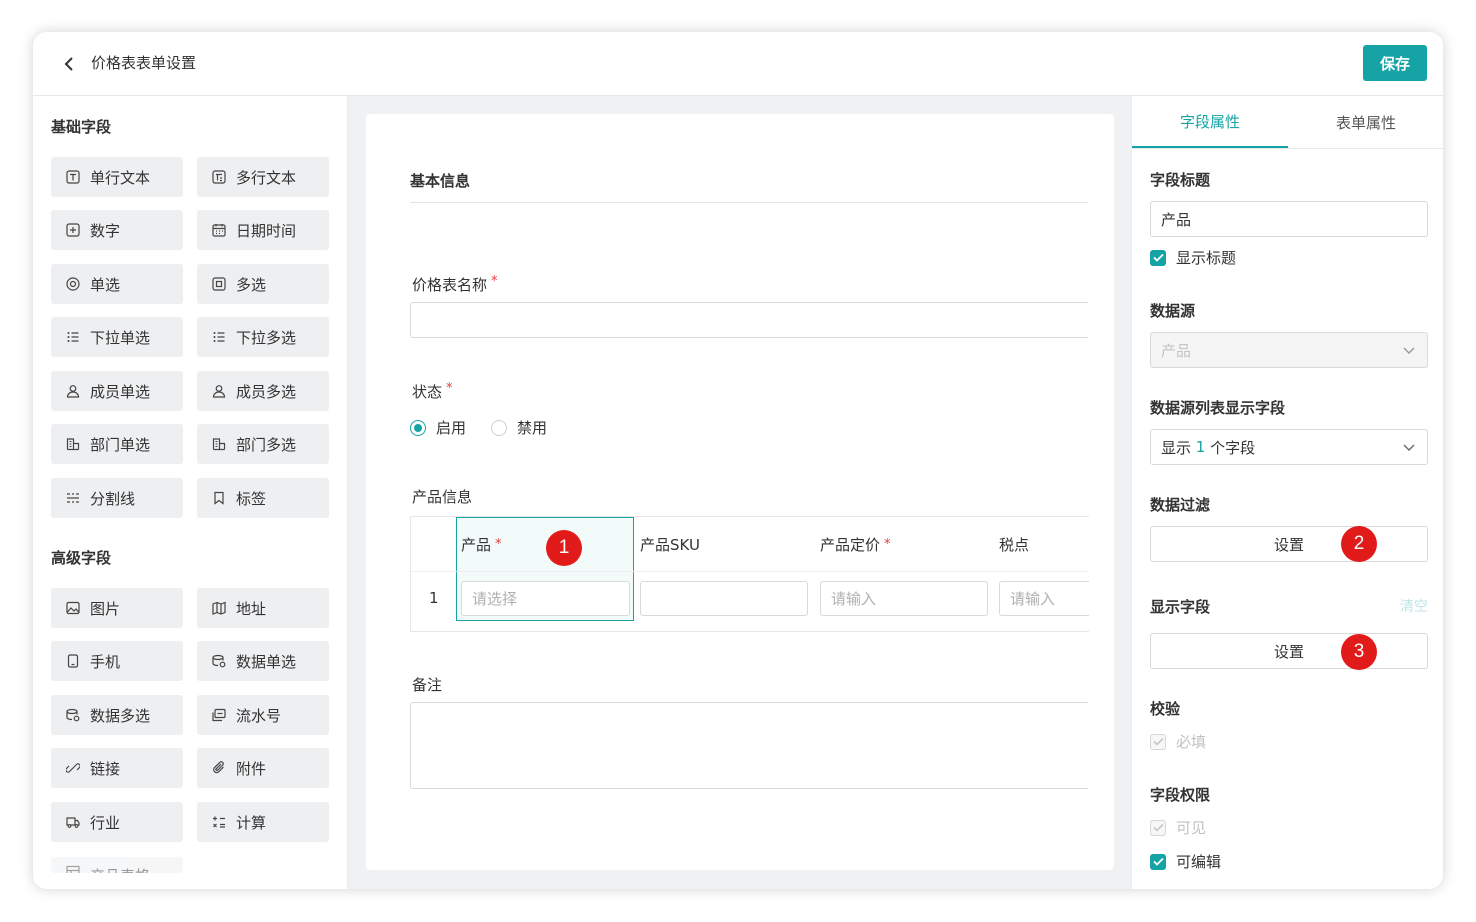  Describe the element at coordinates (105, 768) in the screenshot. I see `field-label: 链接` at that location.